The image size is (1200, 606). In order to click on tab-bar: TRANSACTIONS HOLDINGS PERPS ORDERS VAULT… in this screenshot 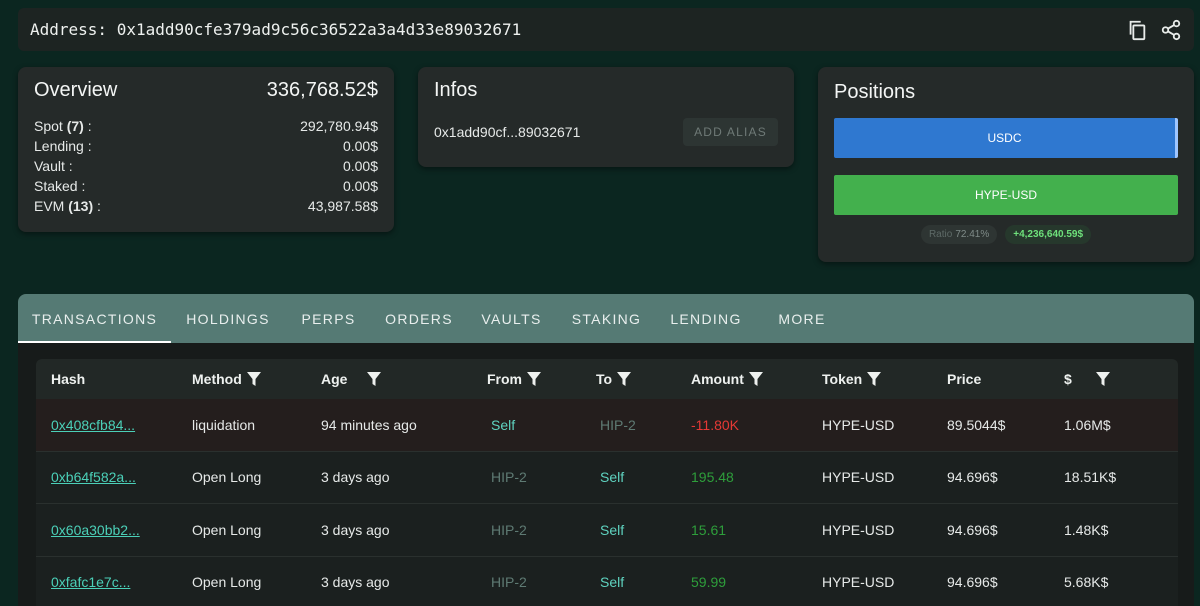, I will do `click(606, 318)`.